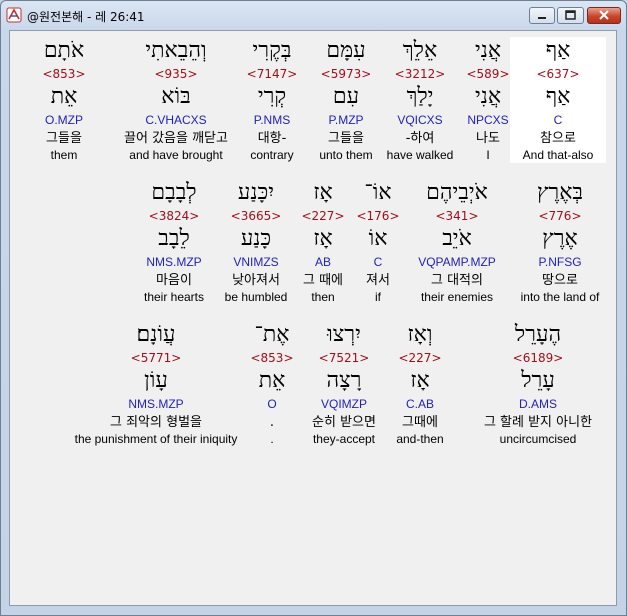 Image resolution: width=627 pixels, height=616 pixels. Describe the element at coordinates (176, 50) in the screenshot. I see `hebrew-word: וְהֵבֵאתִי` at that location.